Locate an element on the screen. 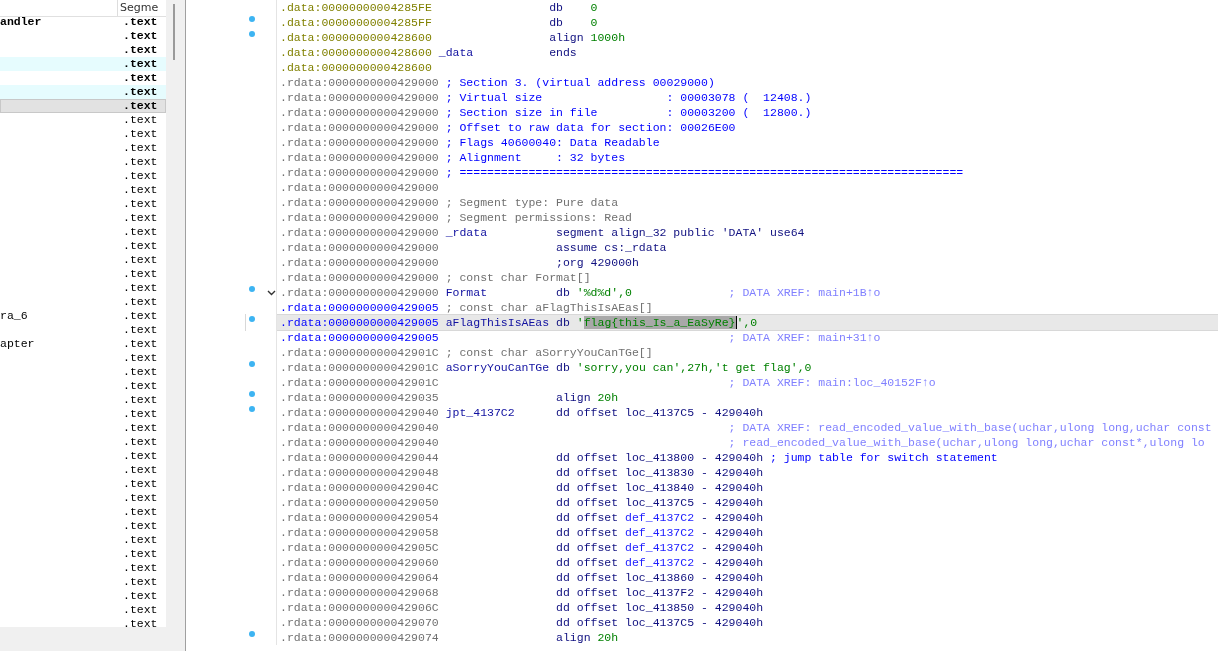 The height and width of the screenshot is (651, 1218). label-text: Format is located at coordinates (466, 292).